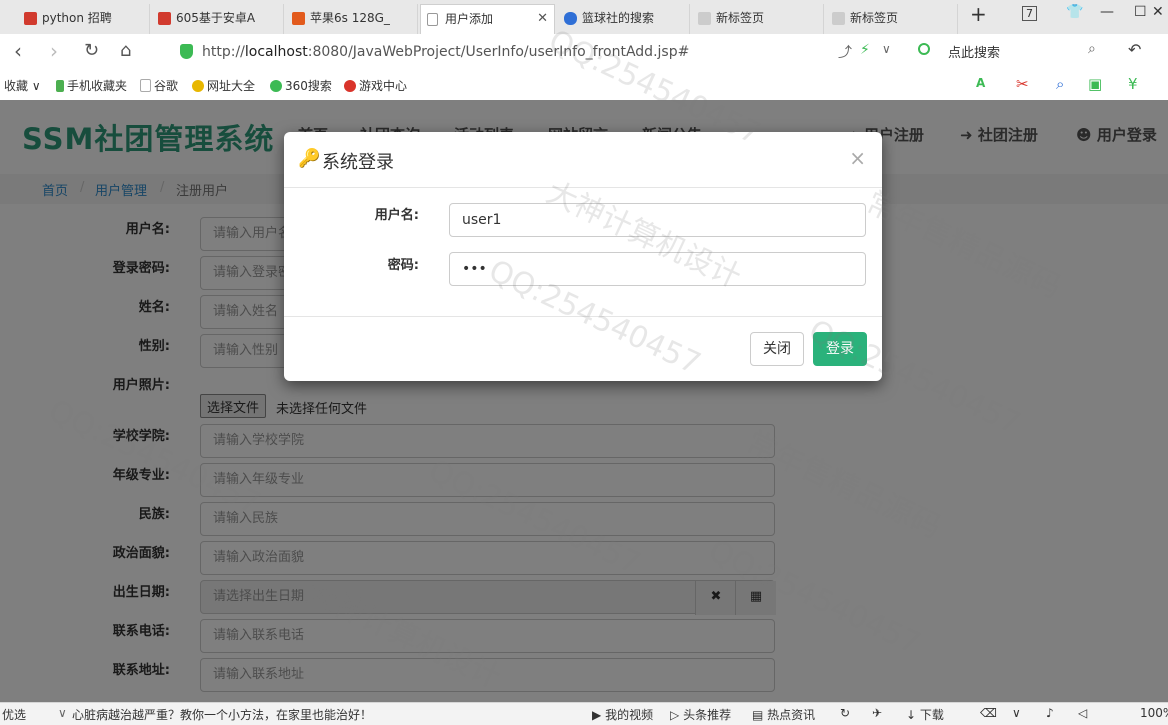  What do you see at coordinates (1050, 713) in the screenshot?
I see `speaker-icon: ♪` at bounding box center [1050, 713].